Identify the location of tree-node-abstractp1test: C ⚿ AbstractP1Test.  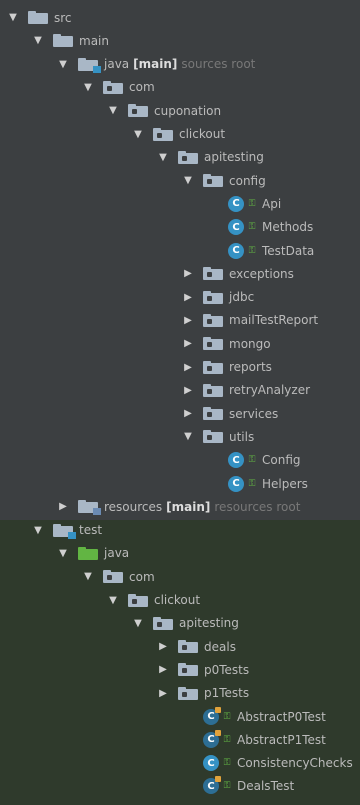
(180, 739).